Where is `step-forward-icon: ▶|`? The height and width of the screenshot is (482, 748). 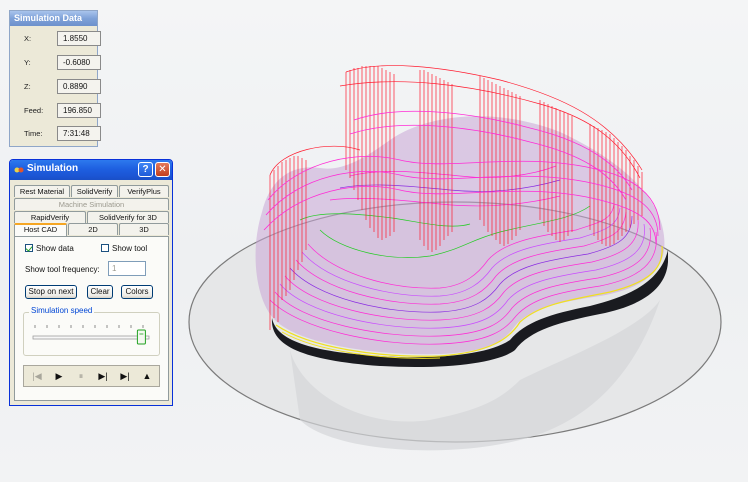
step-forward-icon: ▶| is located at coordinates (103, 376).